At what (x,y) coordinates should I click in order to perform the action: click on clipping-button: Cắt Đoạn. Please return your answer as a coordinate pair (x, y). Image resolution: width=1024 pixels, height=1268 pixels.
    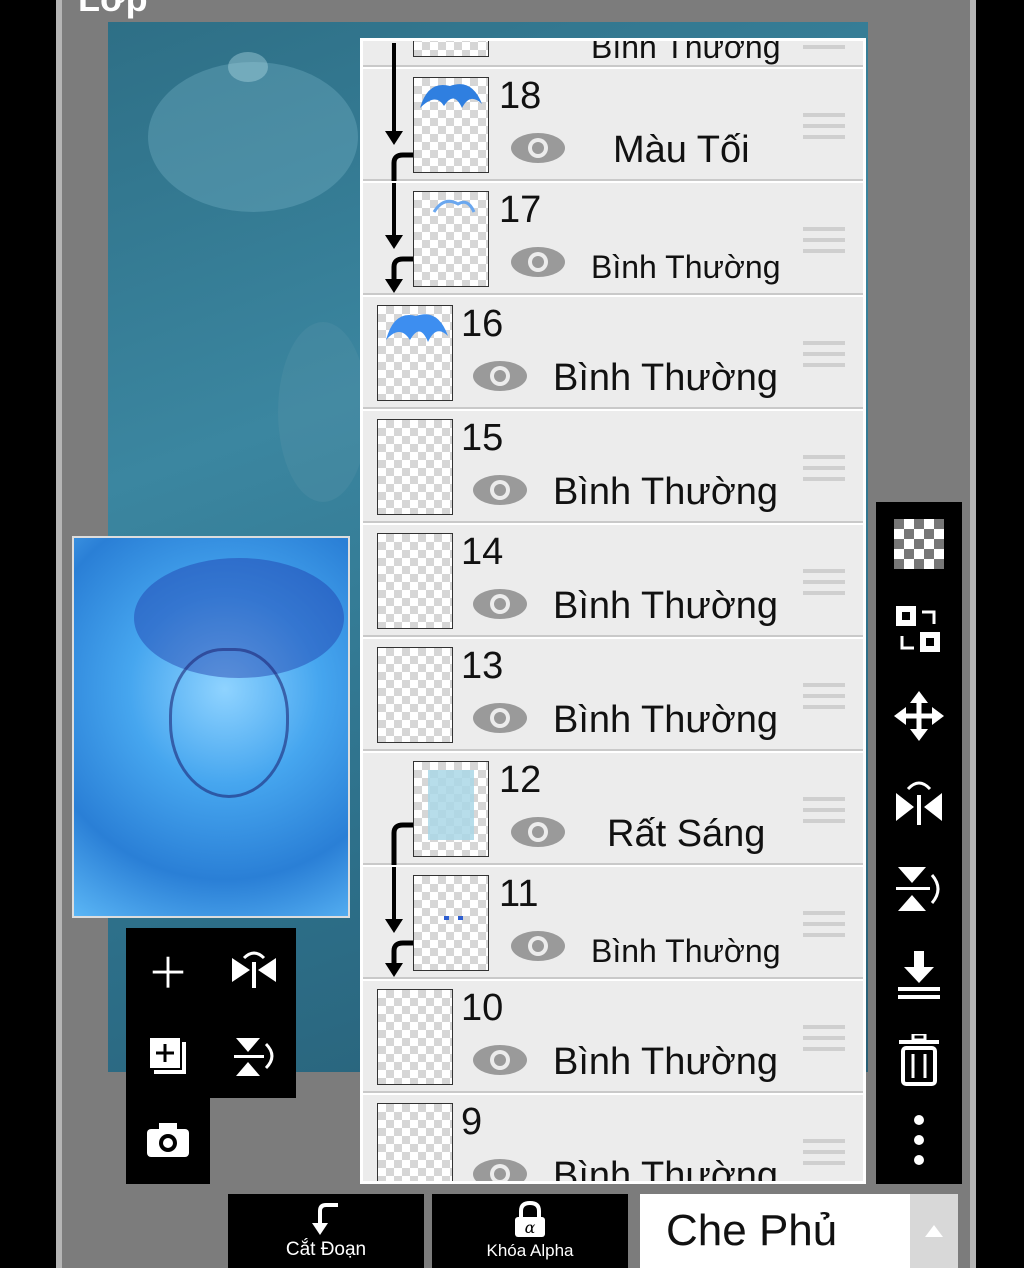
    Looking at the image, I should click on (326, 1231).